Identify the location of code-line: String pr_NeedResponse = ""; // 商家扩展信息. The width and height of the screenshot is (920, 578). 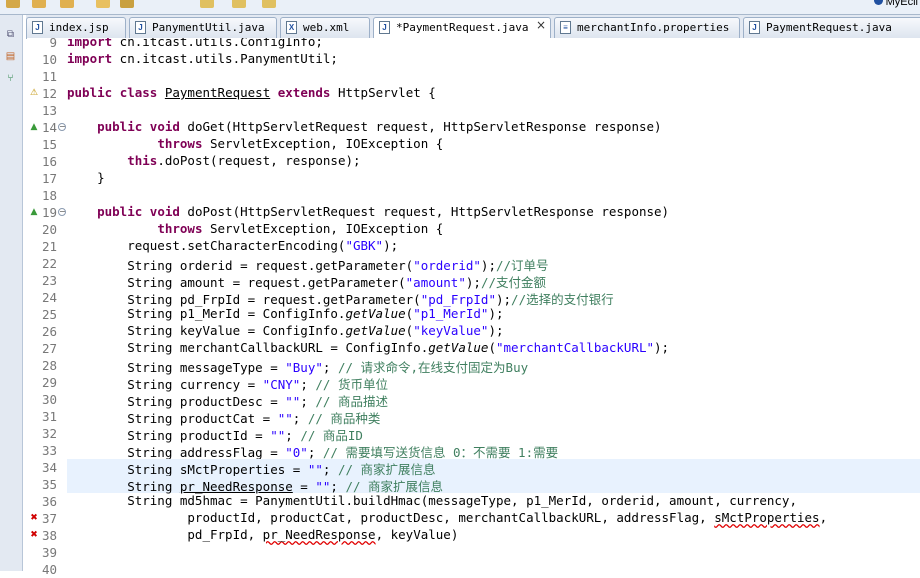
(493, 485).